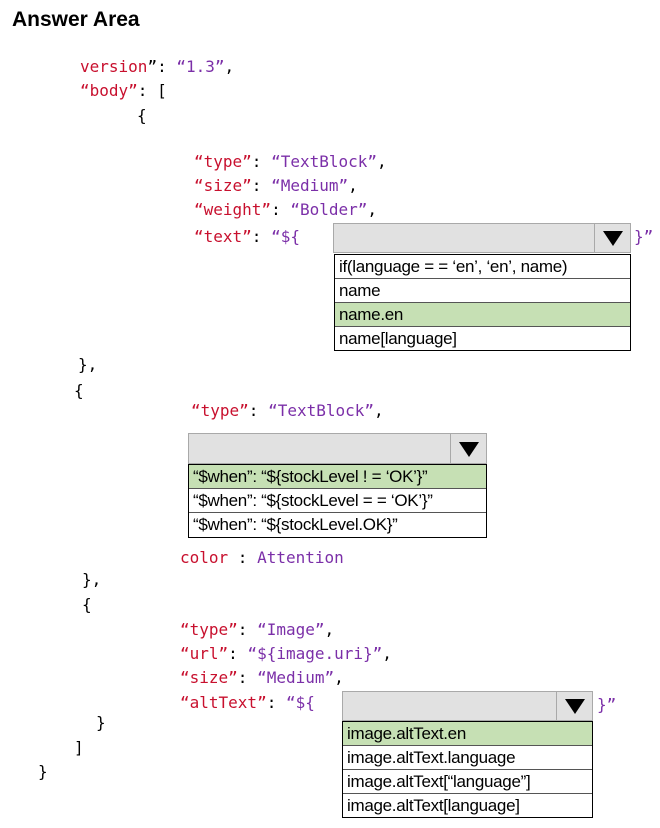  I want to click on code-line-text: “text”: “${, so click(247, 236).